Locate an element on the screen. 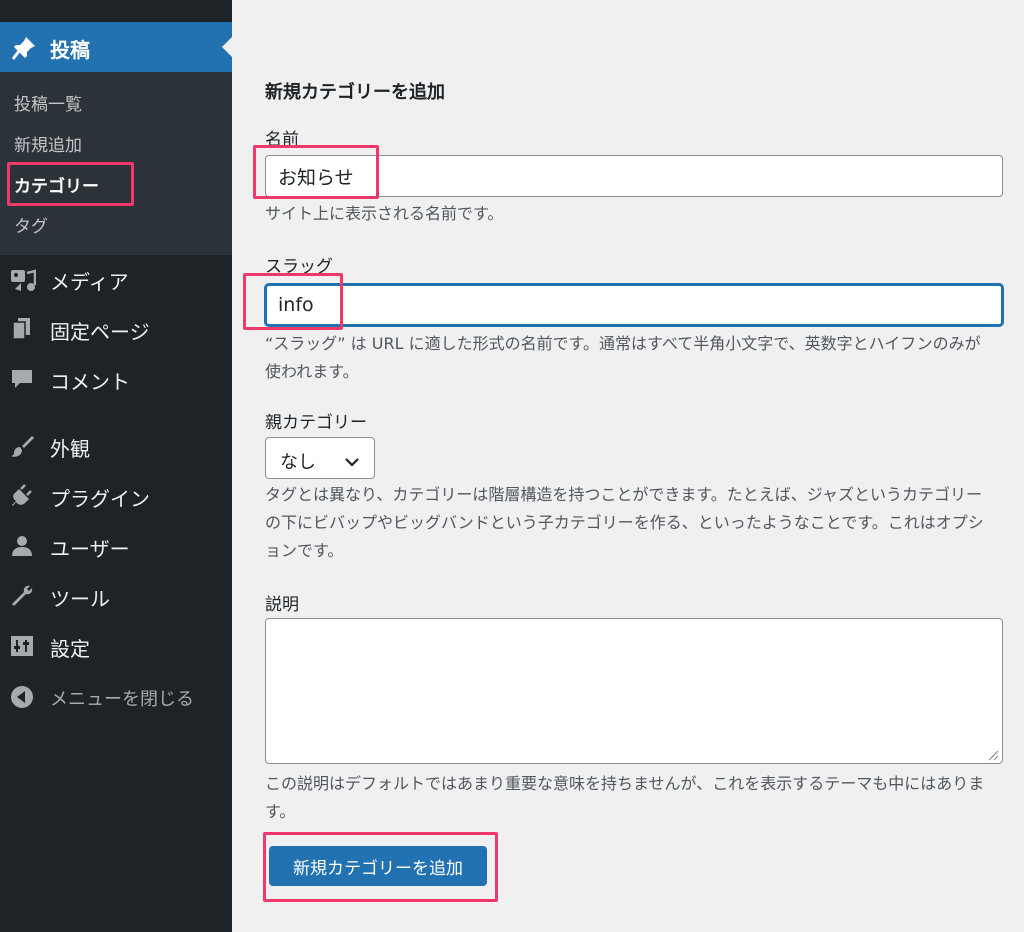  resize-grip-icon is located at coordinates (993, 755).